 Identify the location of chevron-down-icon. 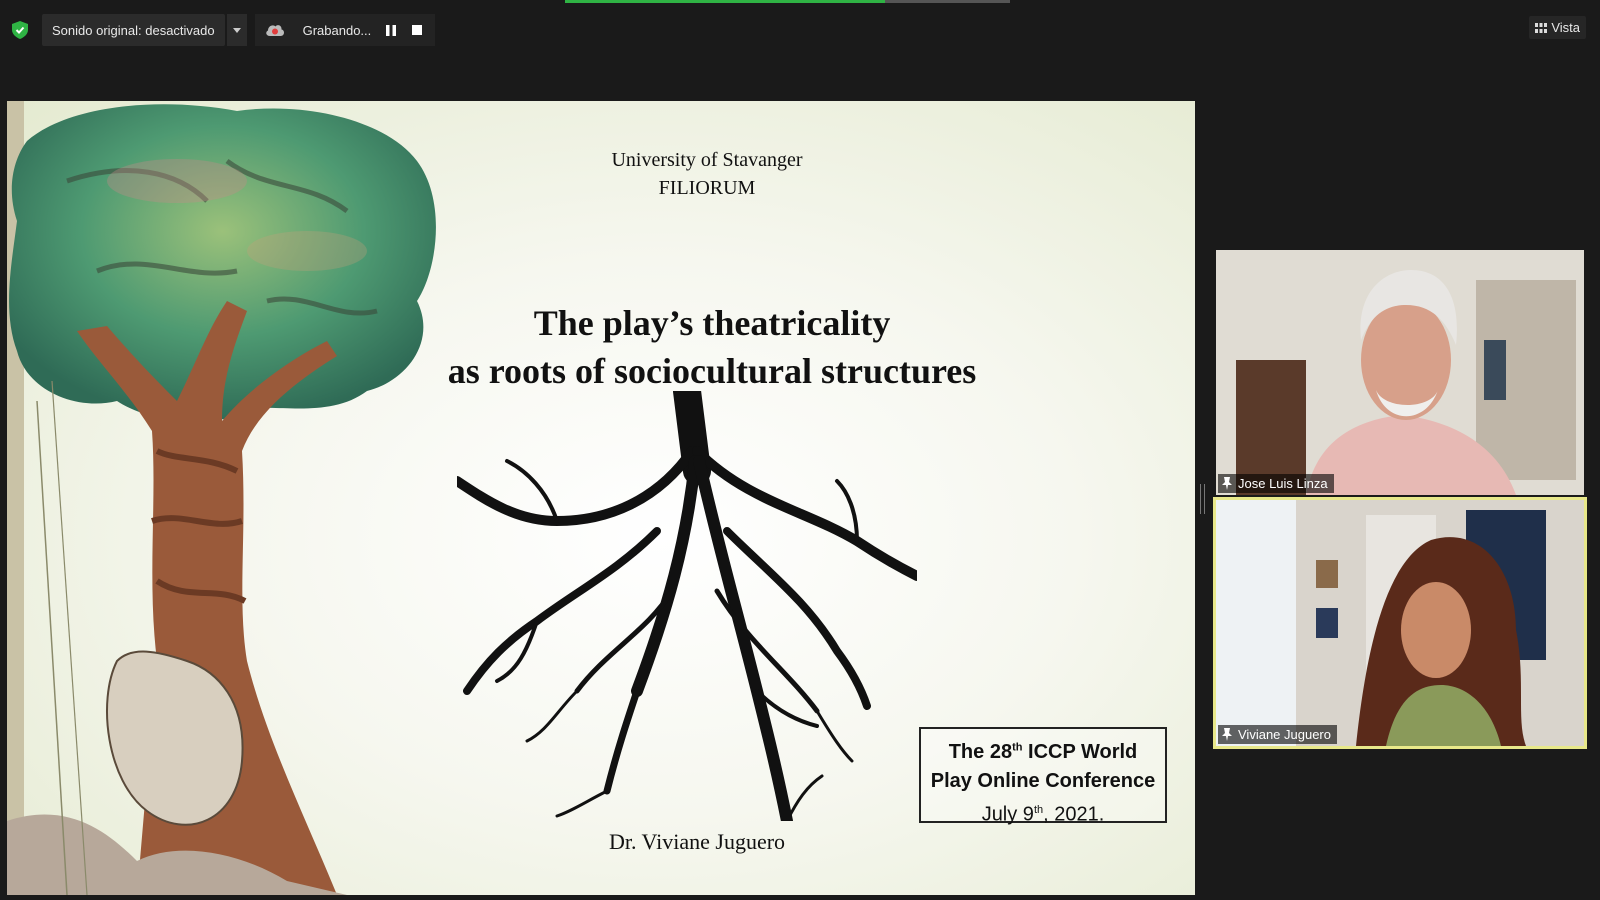
(236, 30).